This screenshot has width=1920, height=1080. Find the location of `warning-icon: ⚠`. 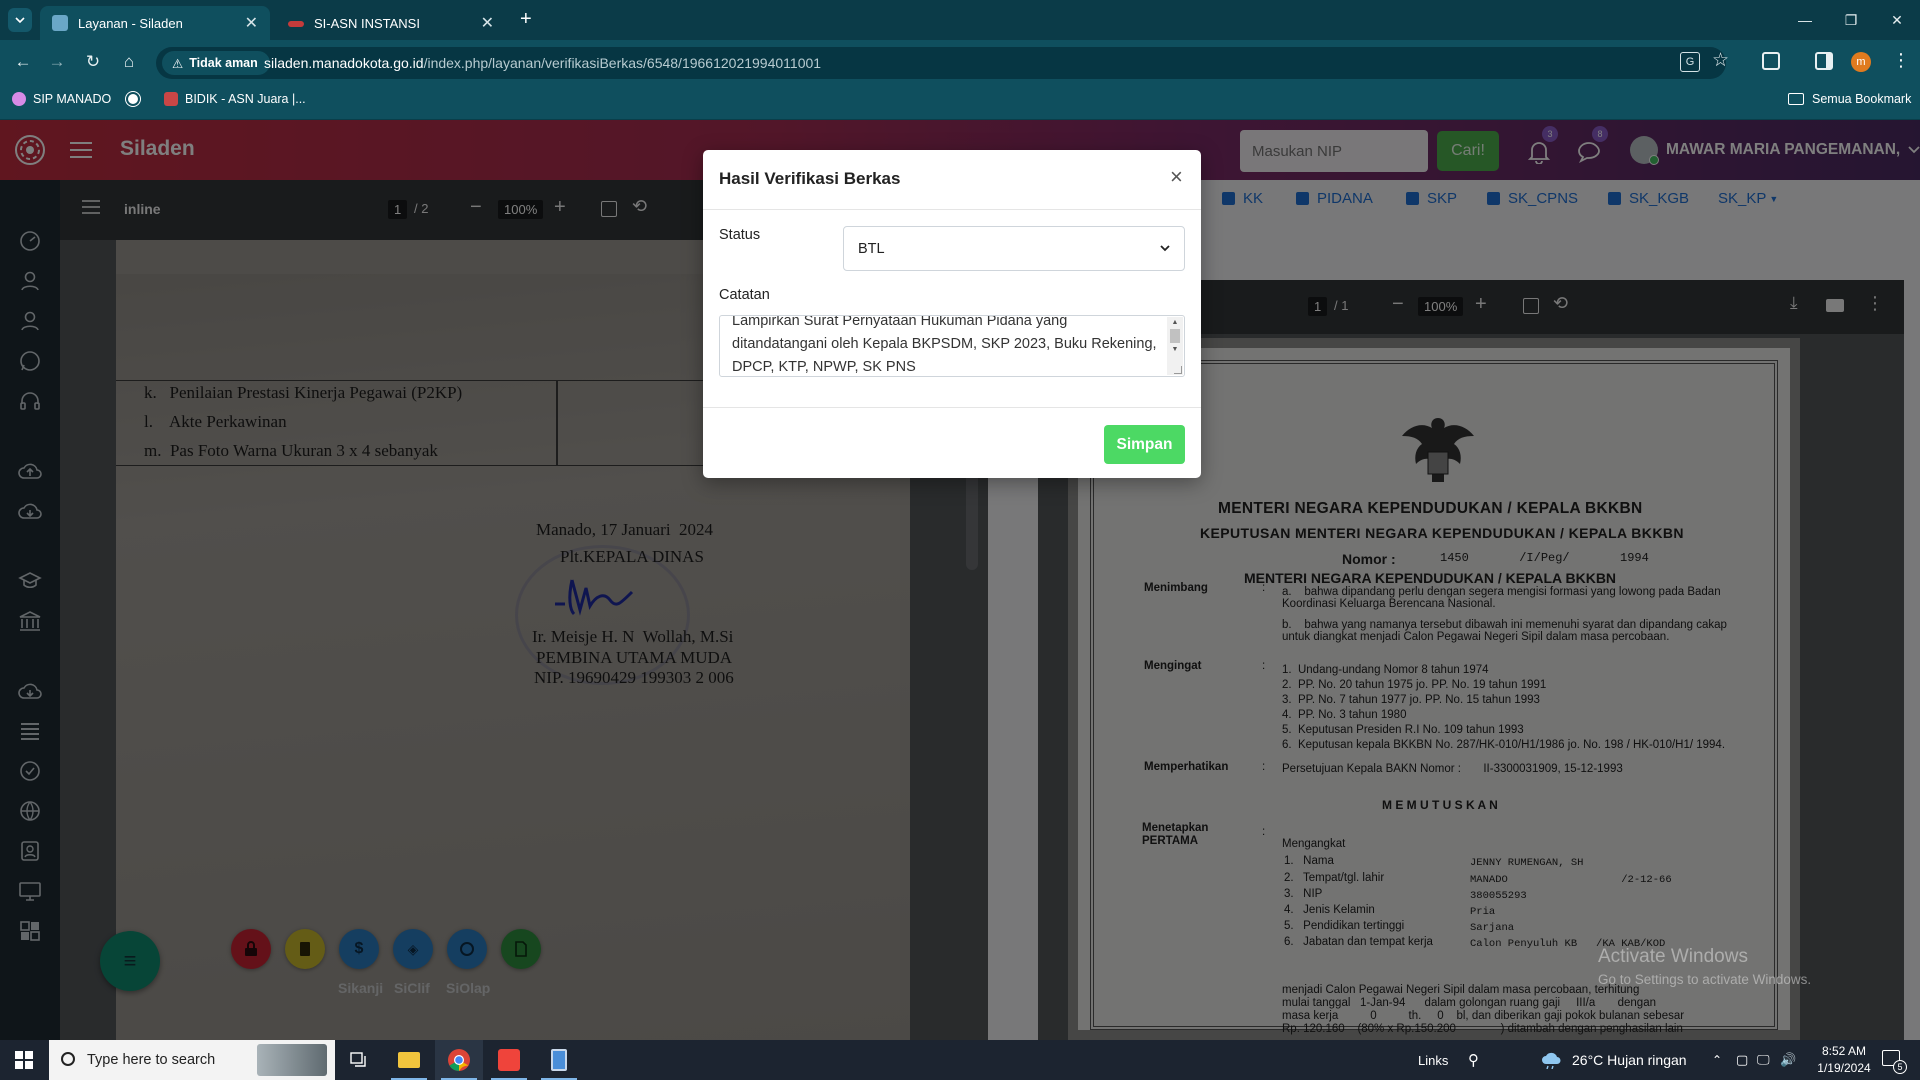

warning-icon: ⚠ is located at coordinates (178, 63).